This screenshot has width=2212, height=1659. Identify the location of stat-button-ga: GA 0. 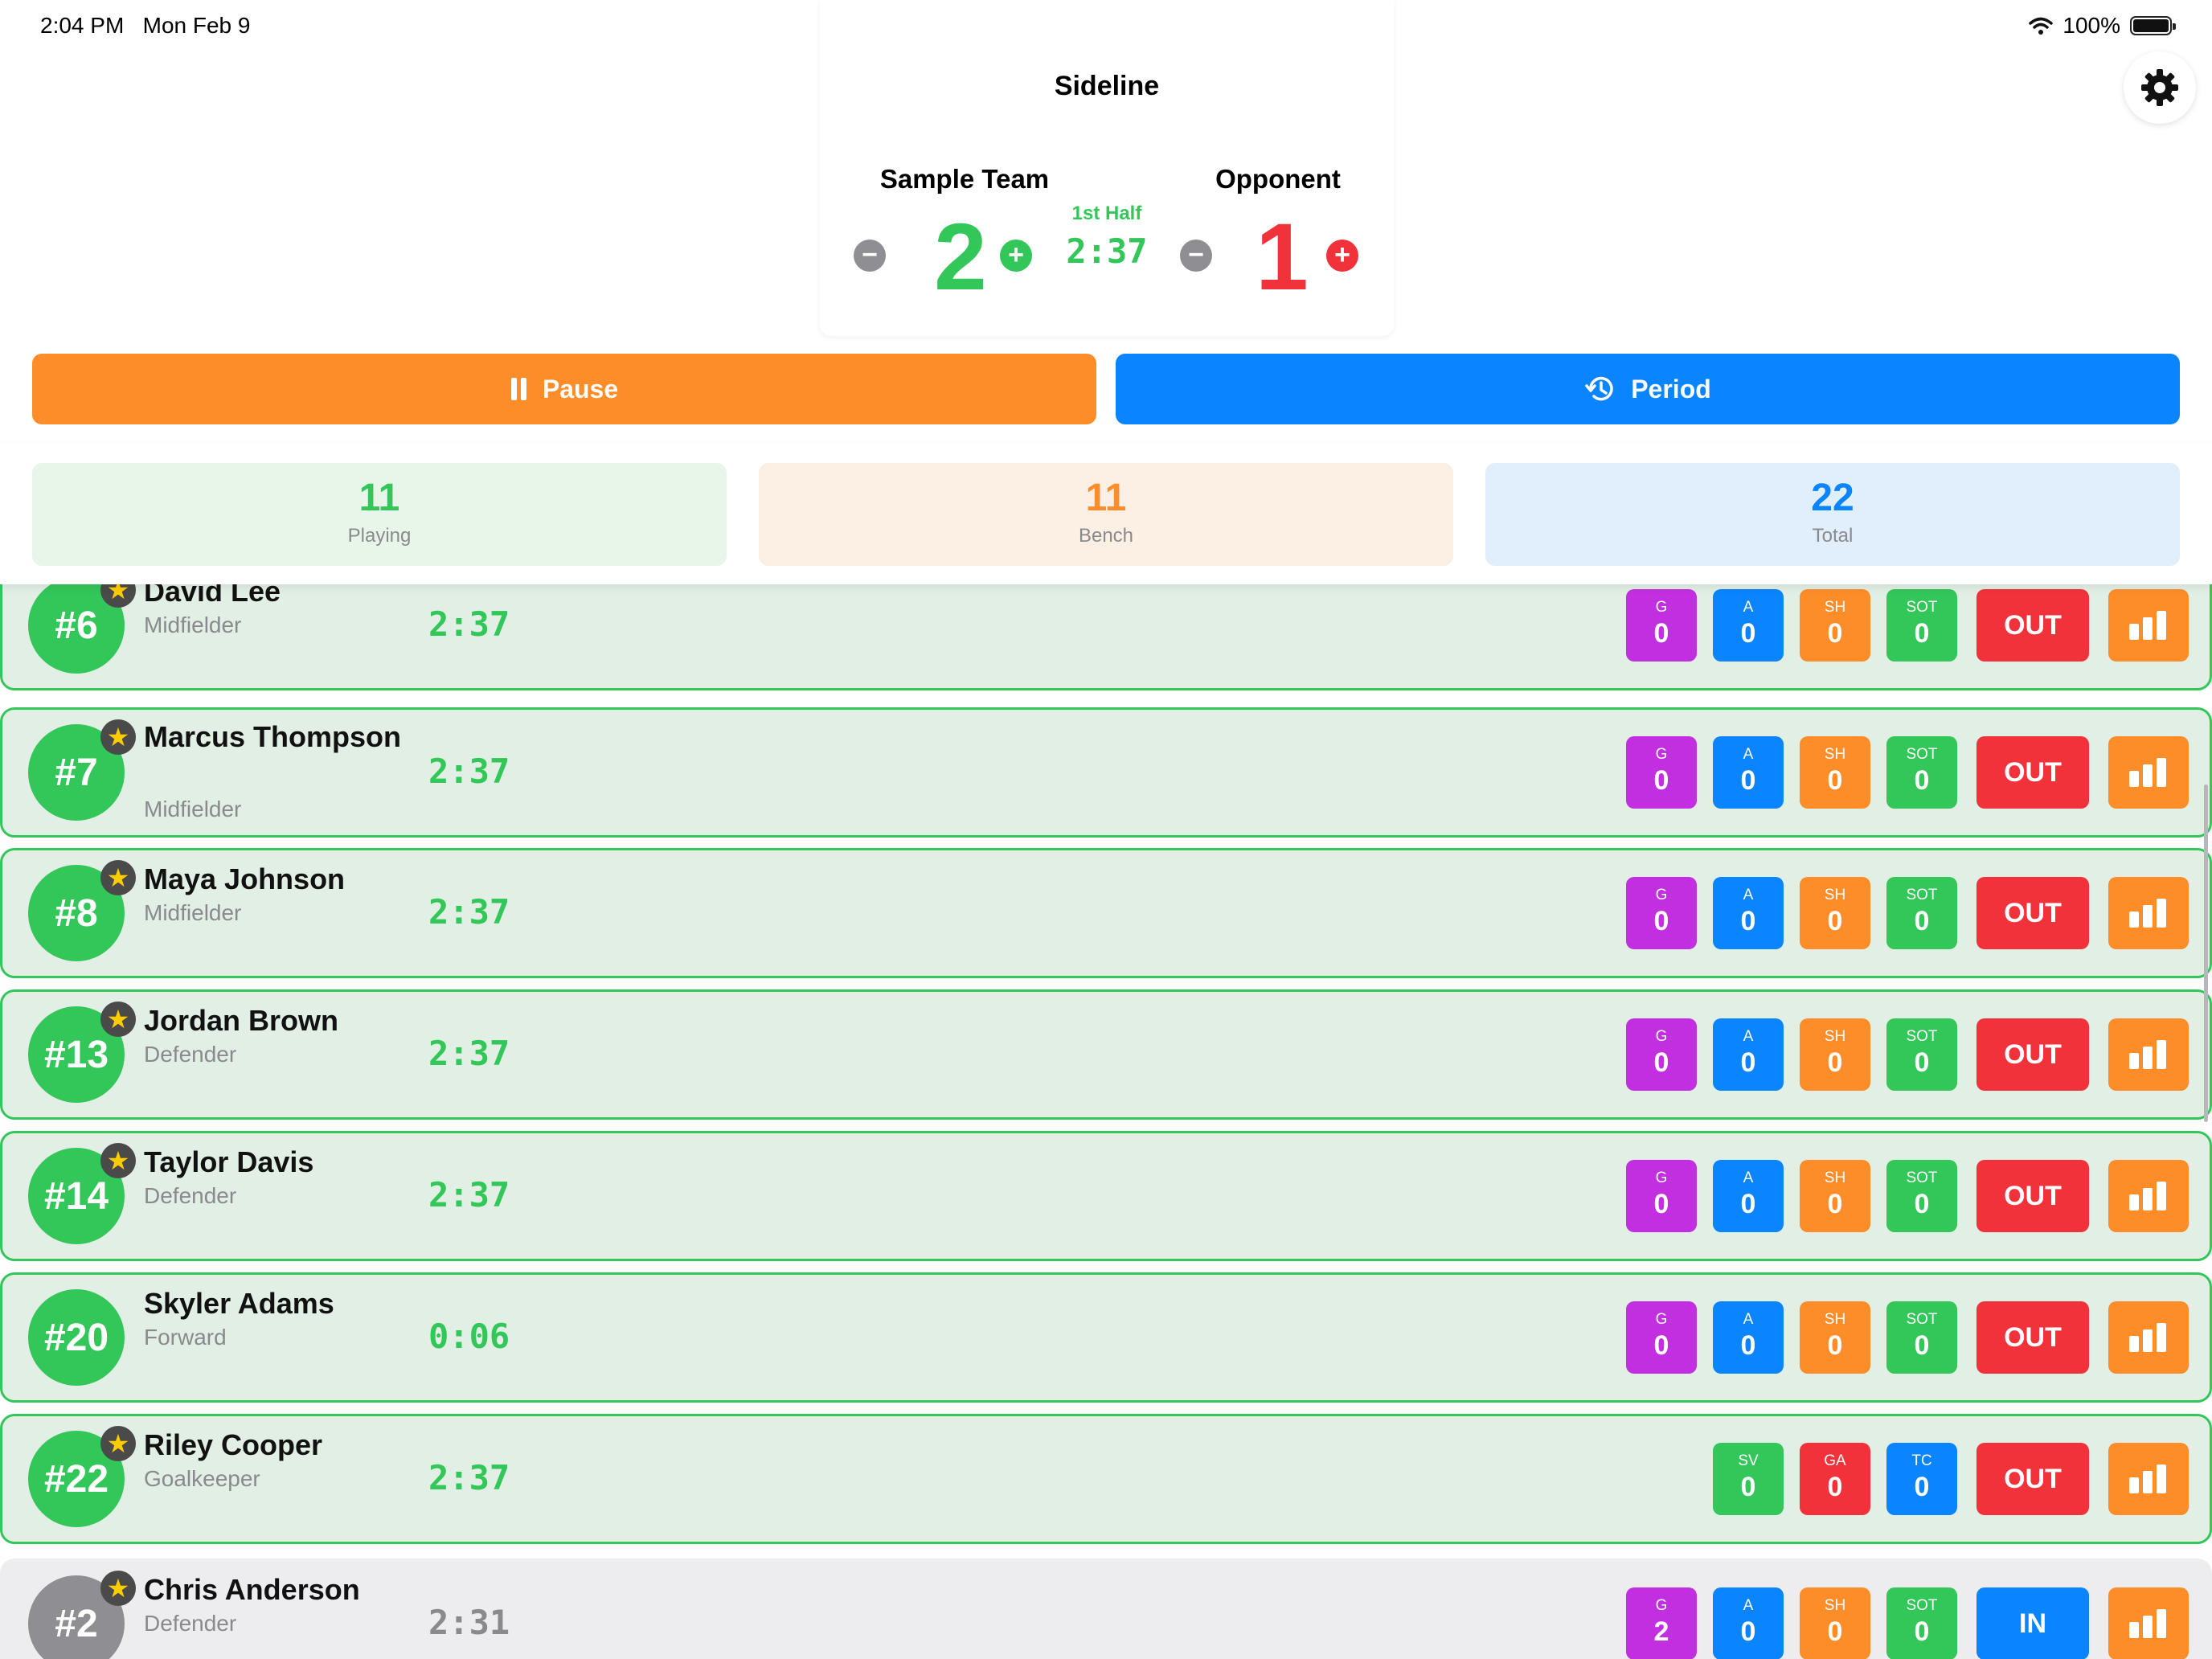
(1835, 1479).